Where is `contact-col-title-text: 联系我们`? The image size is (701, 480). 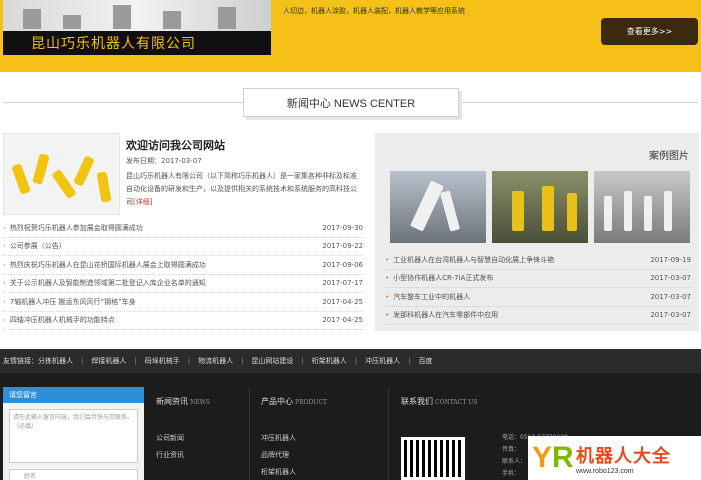 contact-col-title-text: 联系我们 is located at coordinates (417, 401).